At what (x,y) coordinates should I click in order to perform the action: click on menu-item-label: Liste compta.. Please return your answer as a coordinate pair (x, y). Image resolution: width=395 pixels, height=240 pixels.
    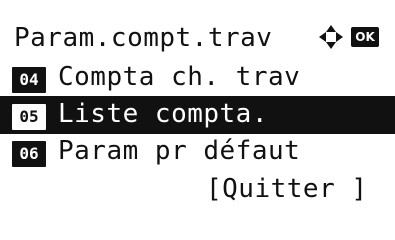
    Looking at the image, I should click on (163, 114).